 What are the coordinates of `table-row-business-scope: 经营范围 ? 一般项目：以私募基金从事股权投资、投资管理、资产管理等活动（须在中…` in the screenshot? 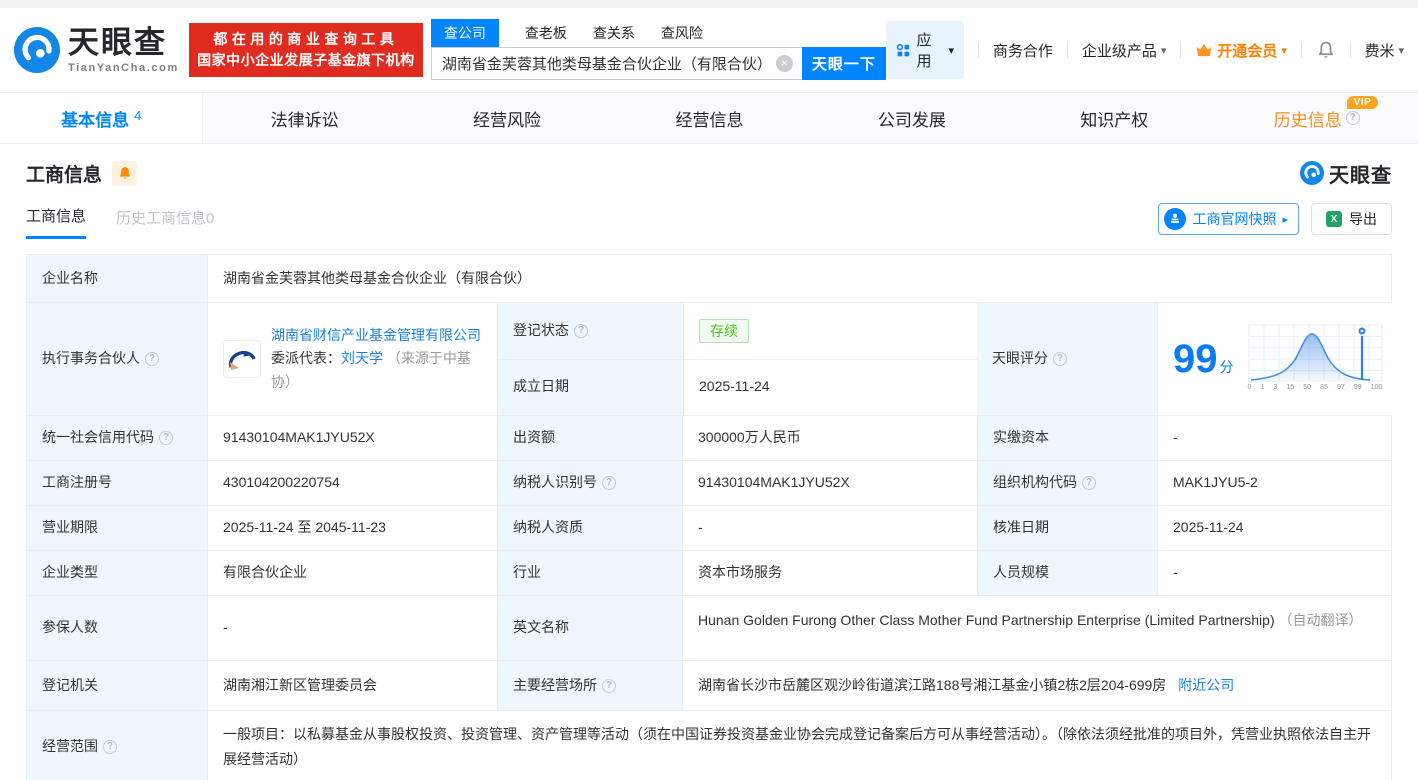 It's located at (709, 745).